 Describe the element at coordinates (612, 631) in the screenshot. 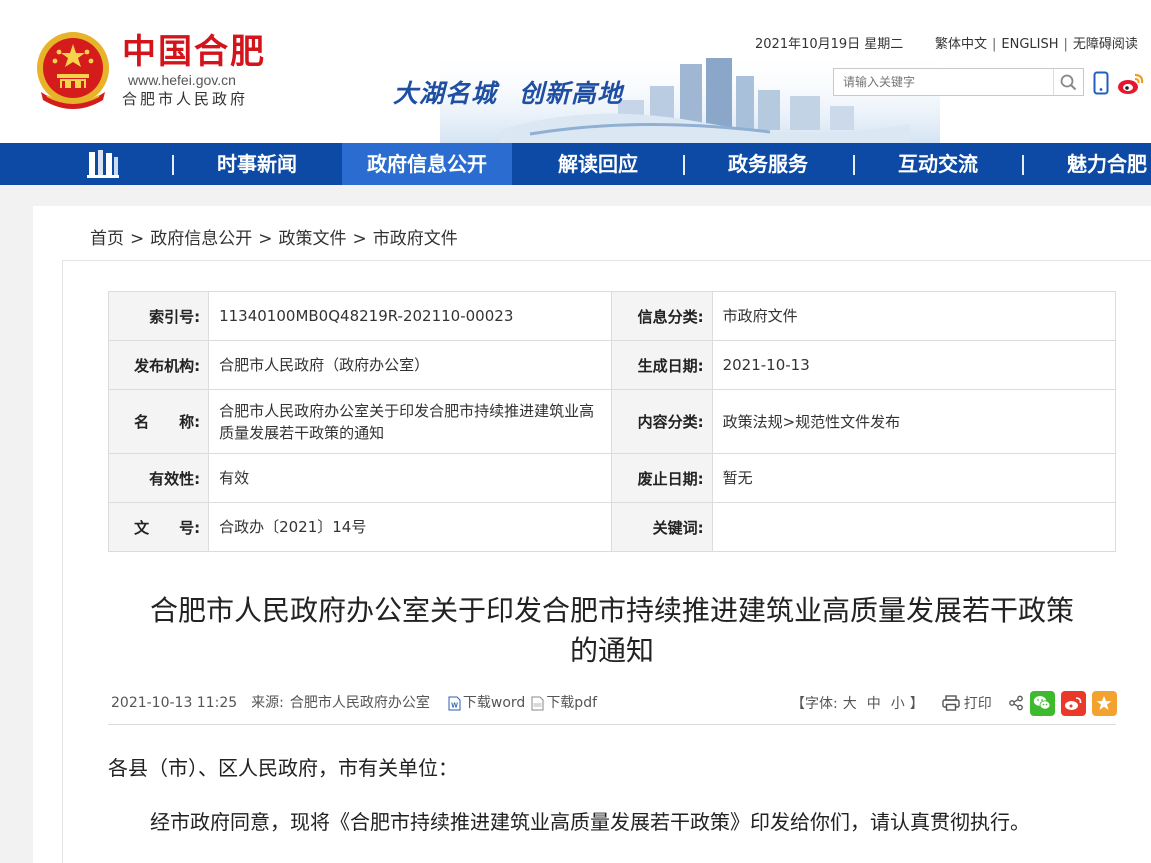

I see `article-title: 合肥市人民政府办公室关于印发合肥市持续推进建筑业高质量发展若干政策 的通知` at that location.